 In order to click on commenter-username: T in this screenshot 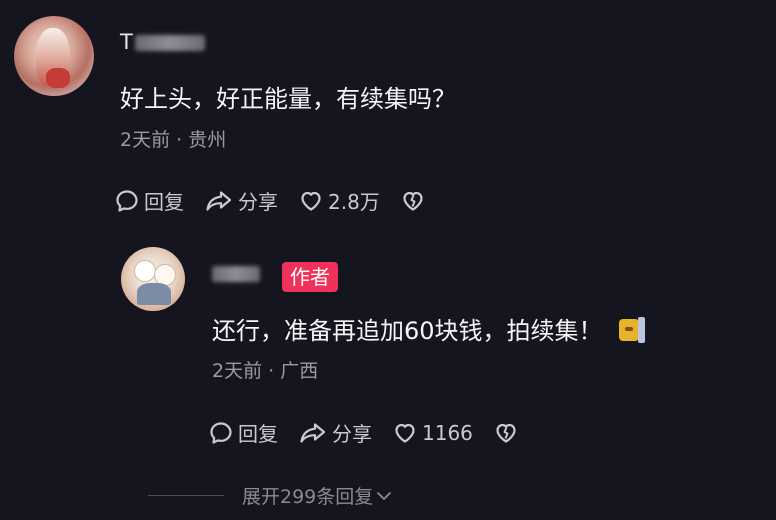, I will do `click(162, 42)`.